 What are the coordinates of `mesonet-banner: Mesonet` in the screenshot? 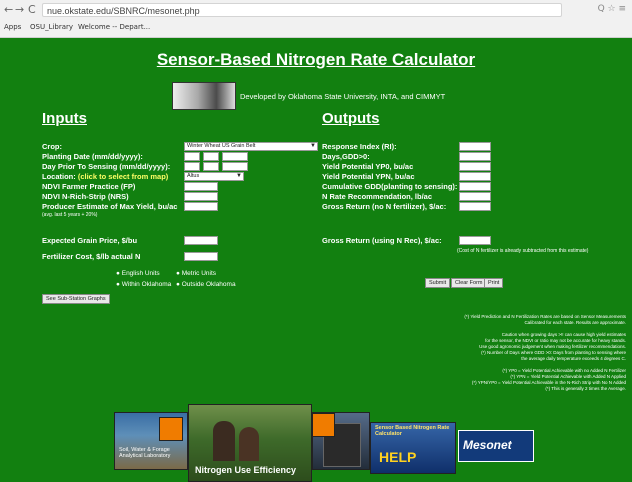 It's located at (496, 446).